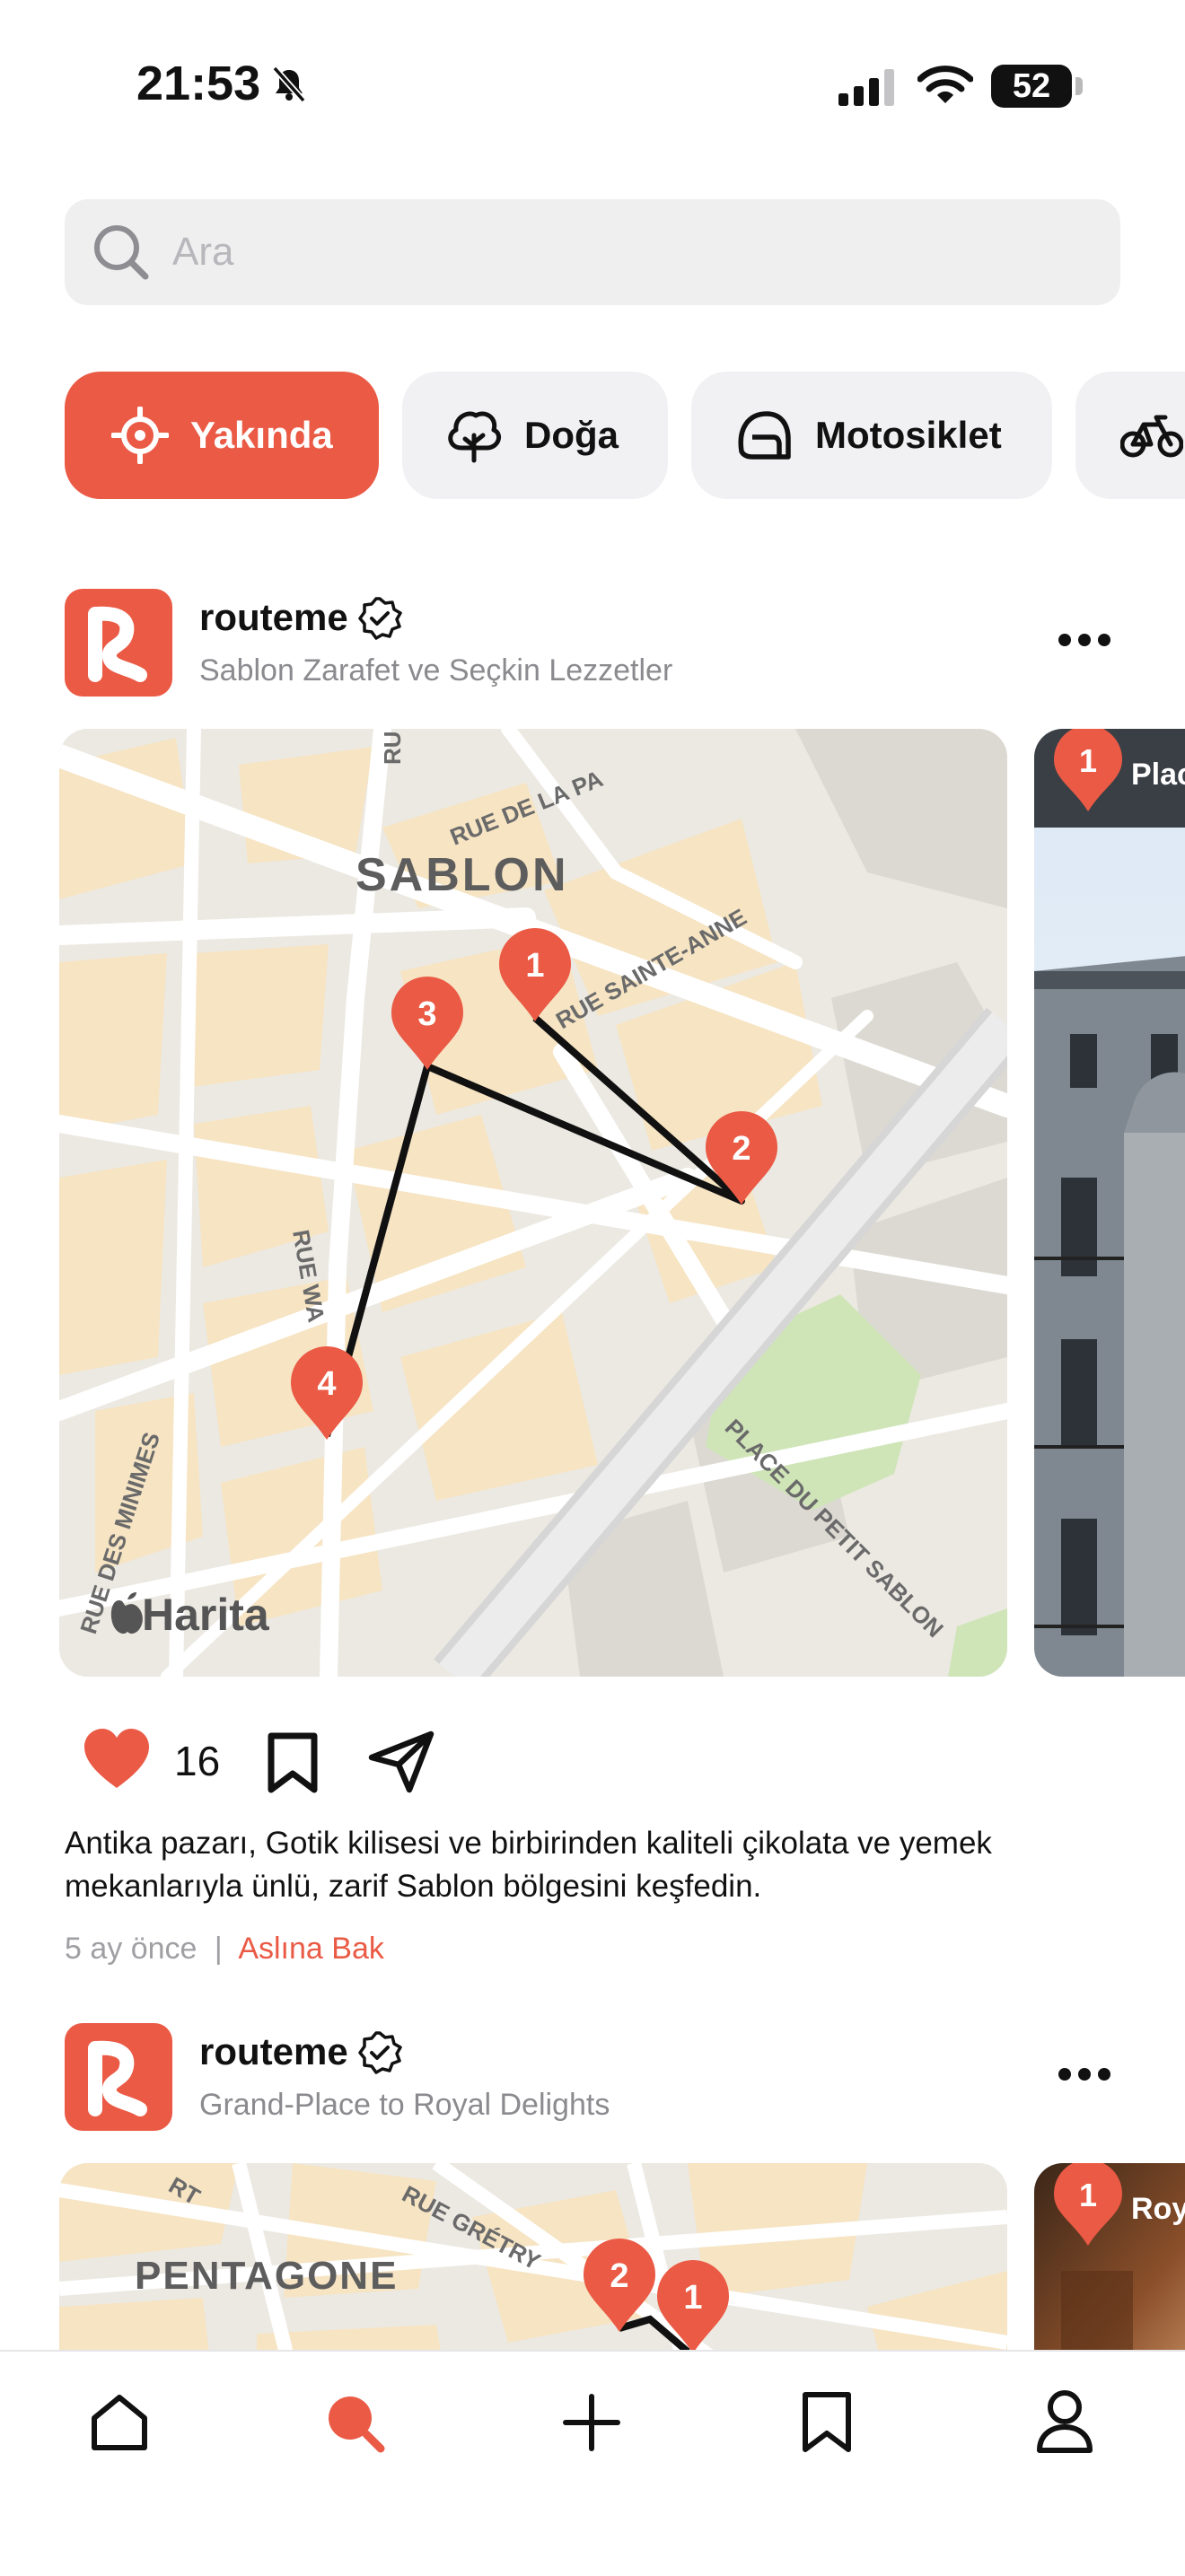 This screenshot has width=1185, height=2576. Describe the element at coordinates (203, 252) in the screenshot. I see `search-placeholder: Ara` at that location.